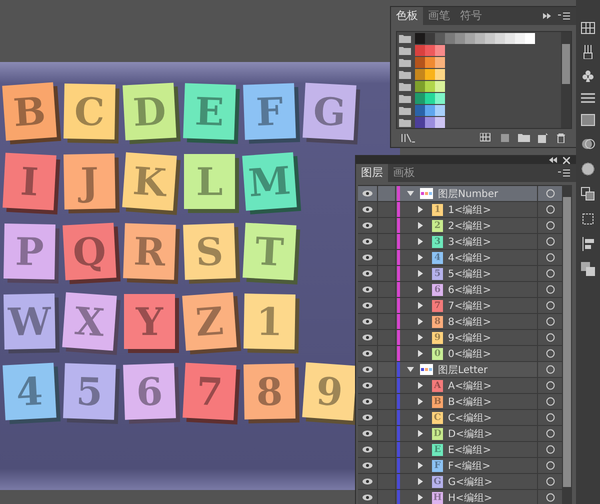  What do you see at coordinates (460, 370) in the screenshot?
I see `layer-row: 图层Letter` at bounding box center [460, 370].